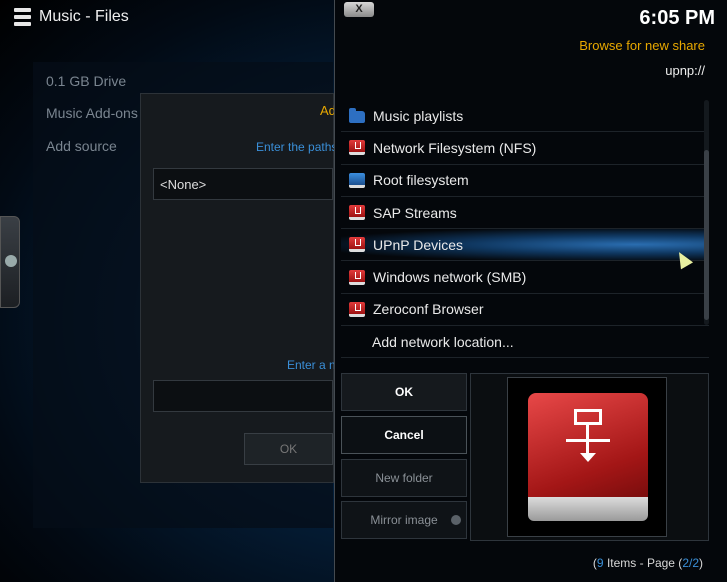  I want to click on list-item-windows-network: Windows network (SMB), so click(525, 277).